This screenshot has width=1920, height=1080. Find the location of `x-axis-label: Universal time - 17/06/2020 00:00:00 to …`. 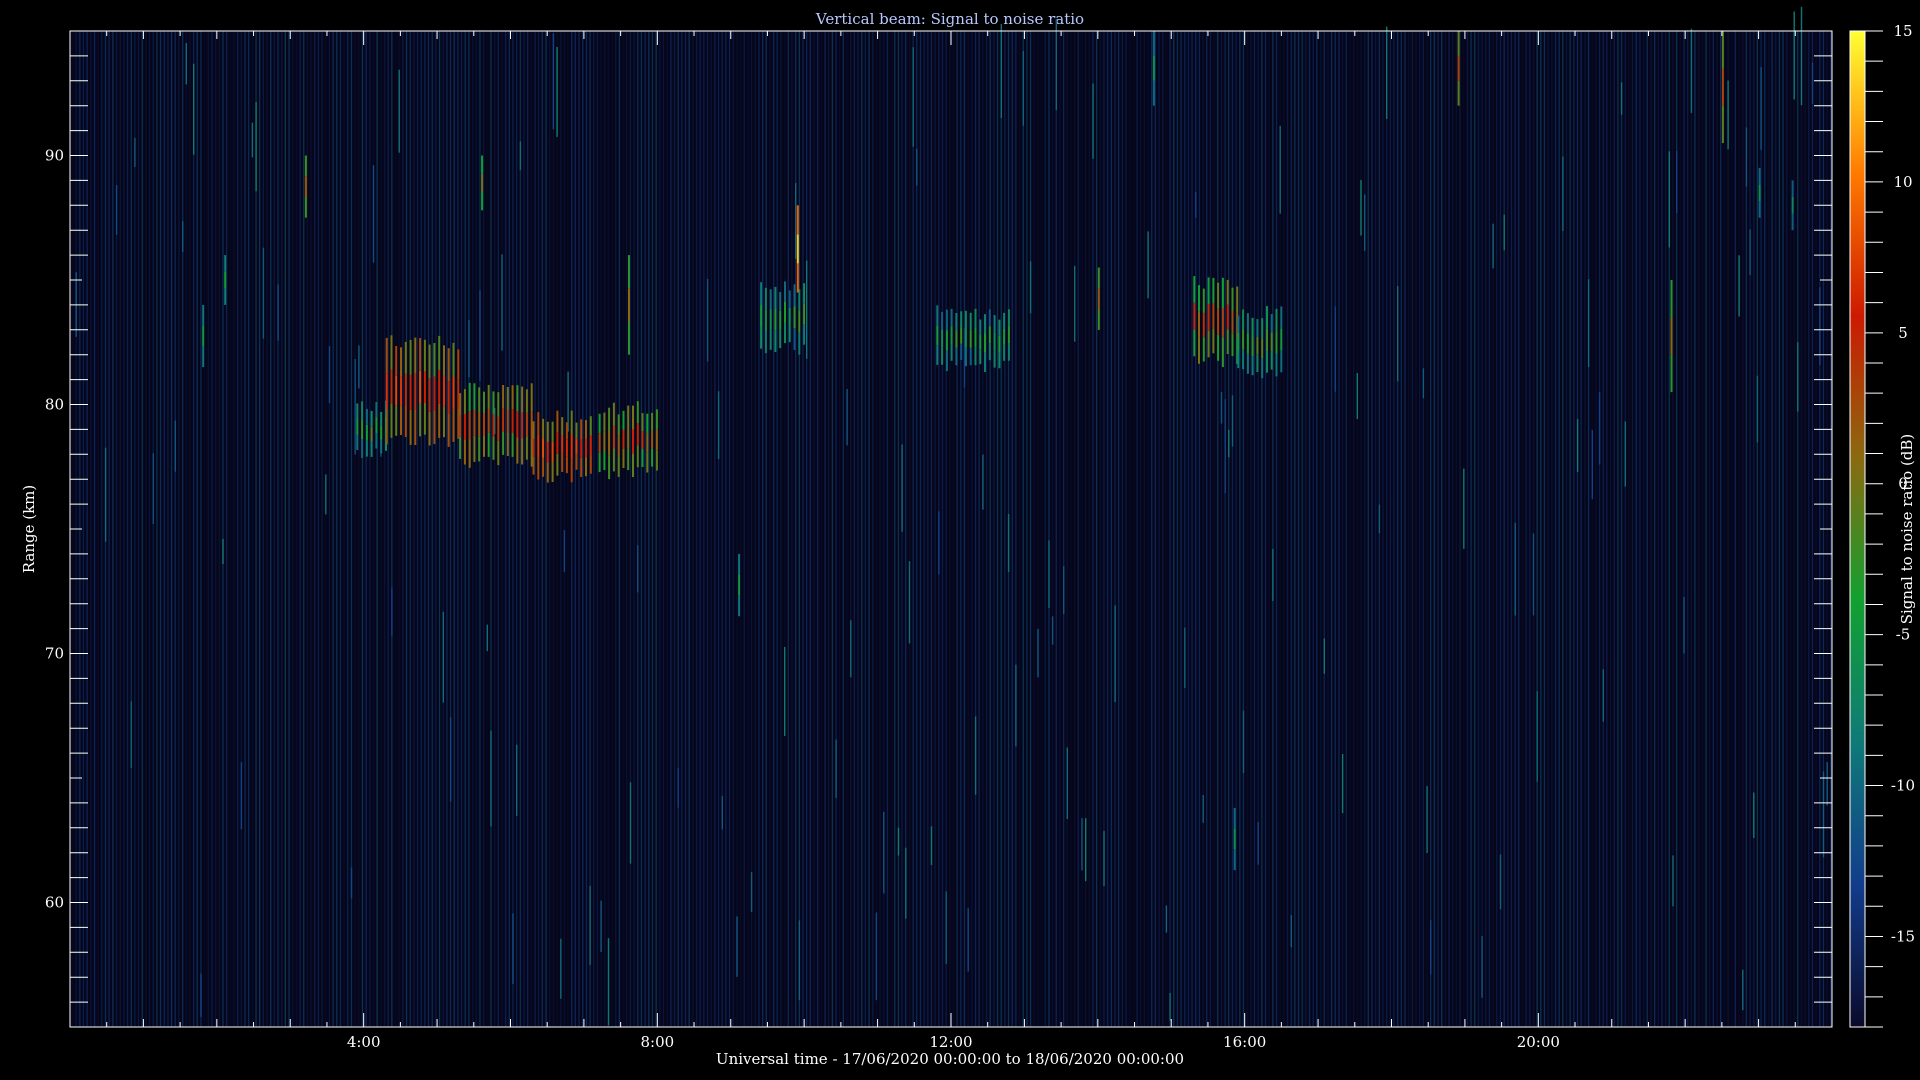

x-axis-label: Universal time - 17/06/2020 00:00:00 to … is located at coordinates (950, 1059).